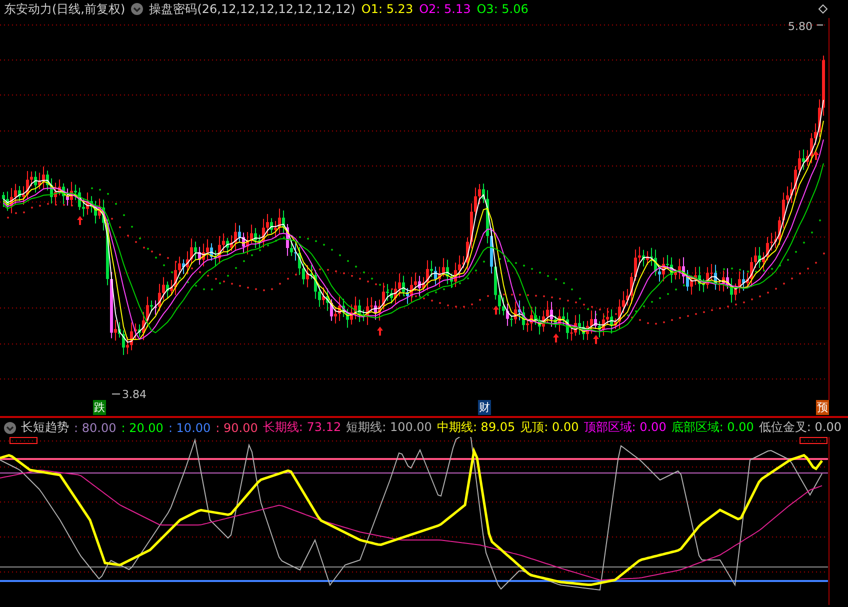 The image size is (848, 607). What do you see at coordinates (142, 427) in the screenshot?
I see `indicator-value: : 20.00` at bounding box center [142, 427].